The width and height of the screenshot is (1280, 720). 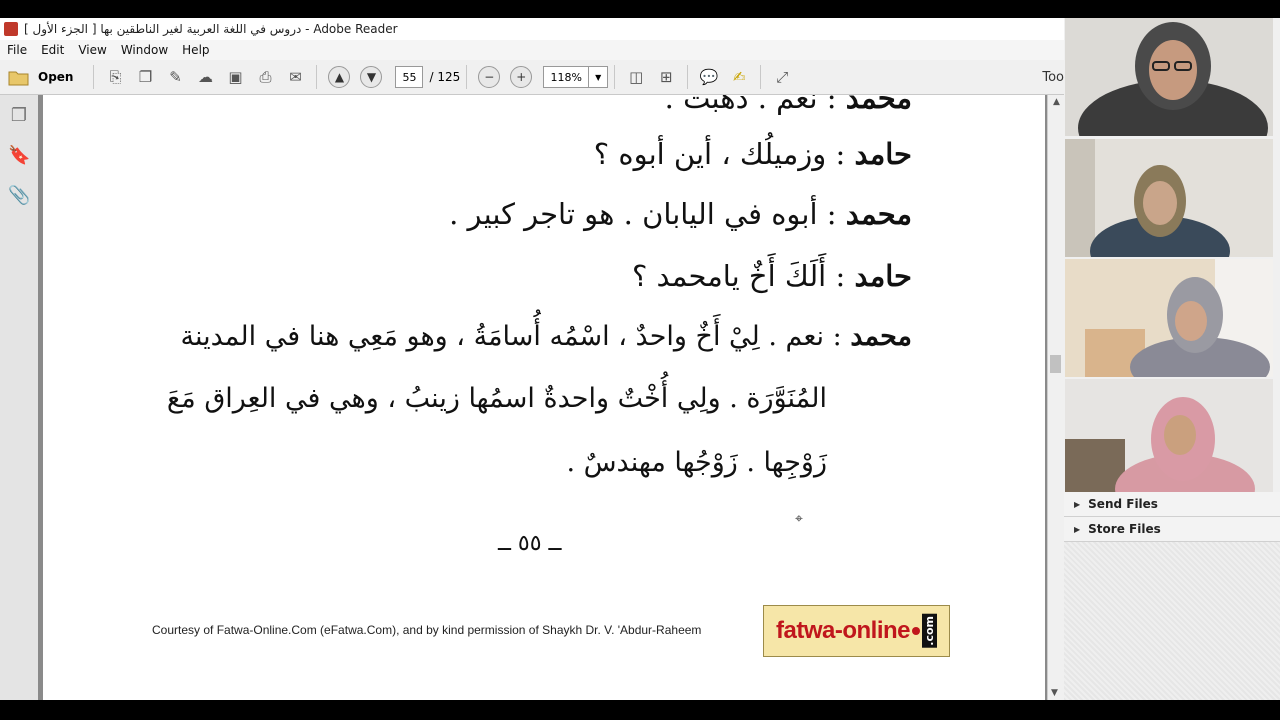 I want to click on line-text: وزميلُك ، أين أبوه ؟, so click(x=710, y=154).